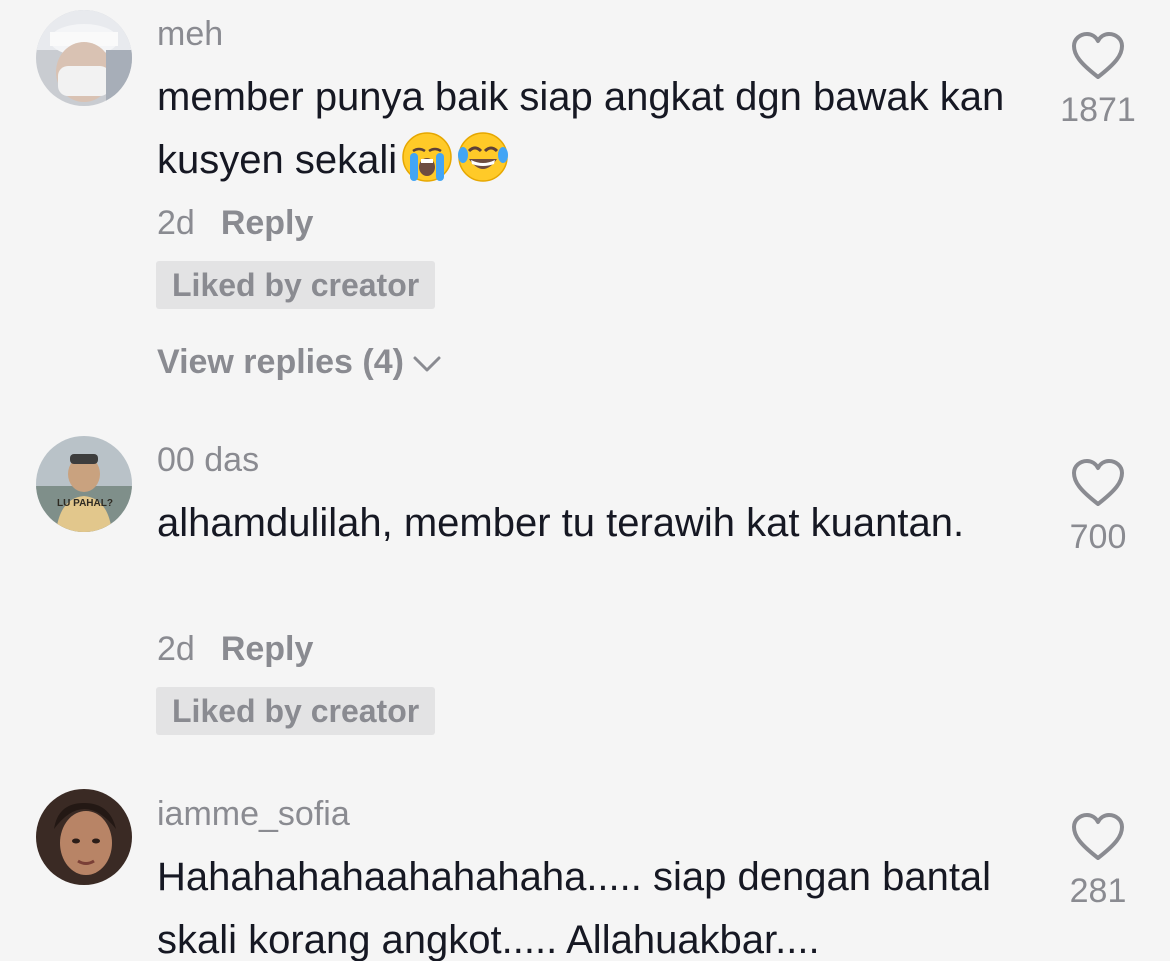 Image resolution: width=1170 pixels, height=961 pixels. I want to click on crying-face-emoji, so click(427, 157).